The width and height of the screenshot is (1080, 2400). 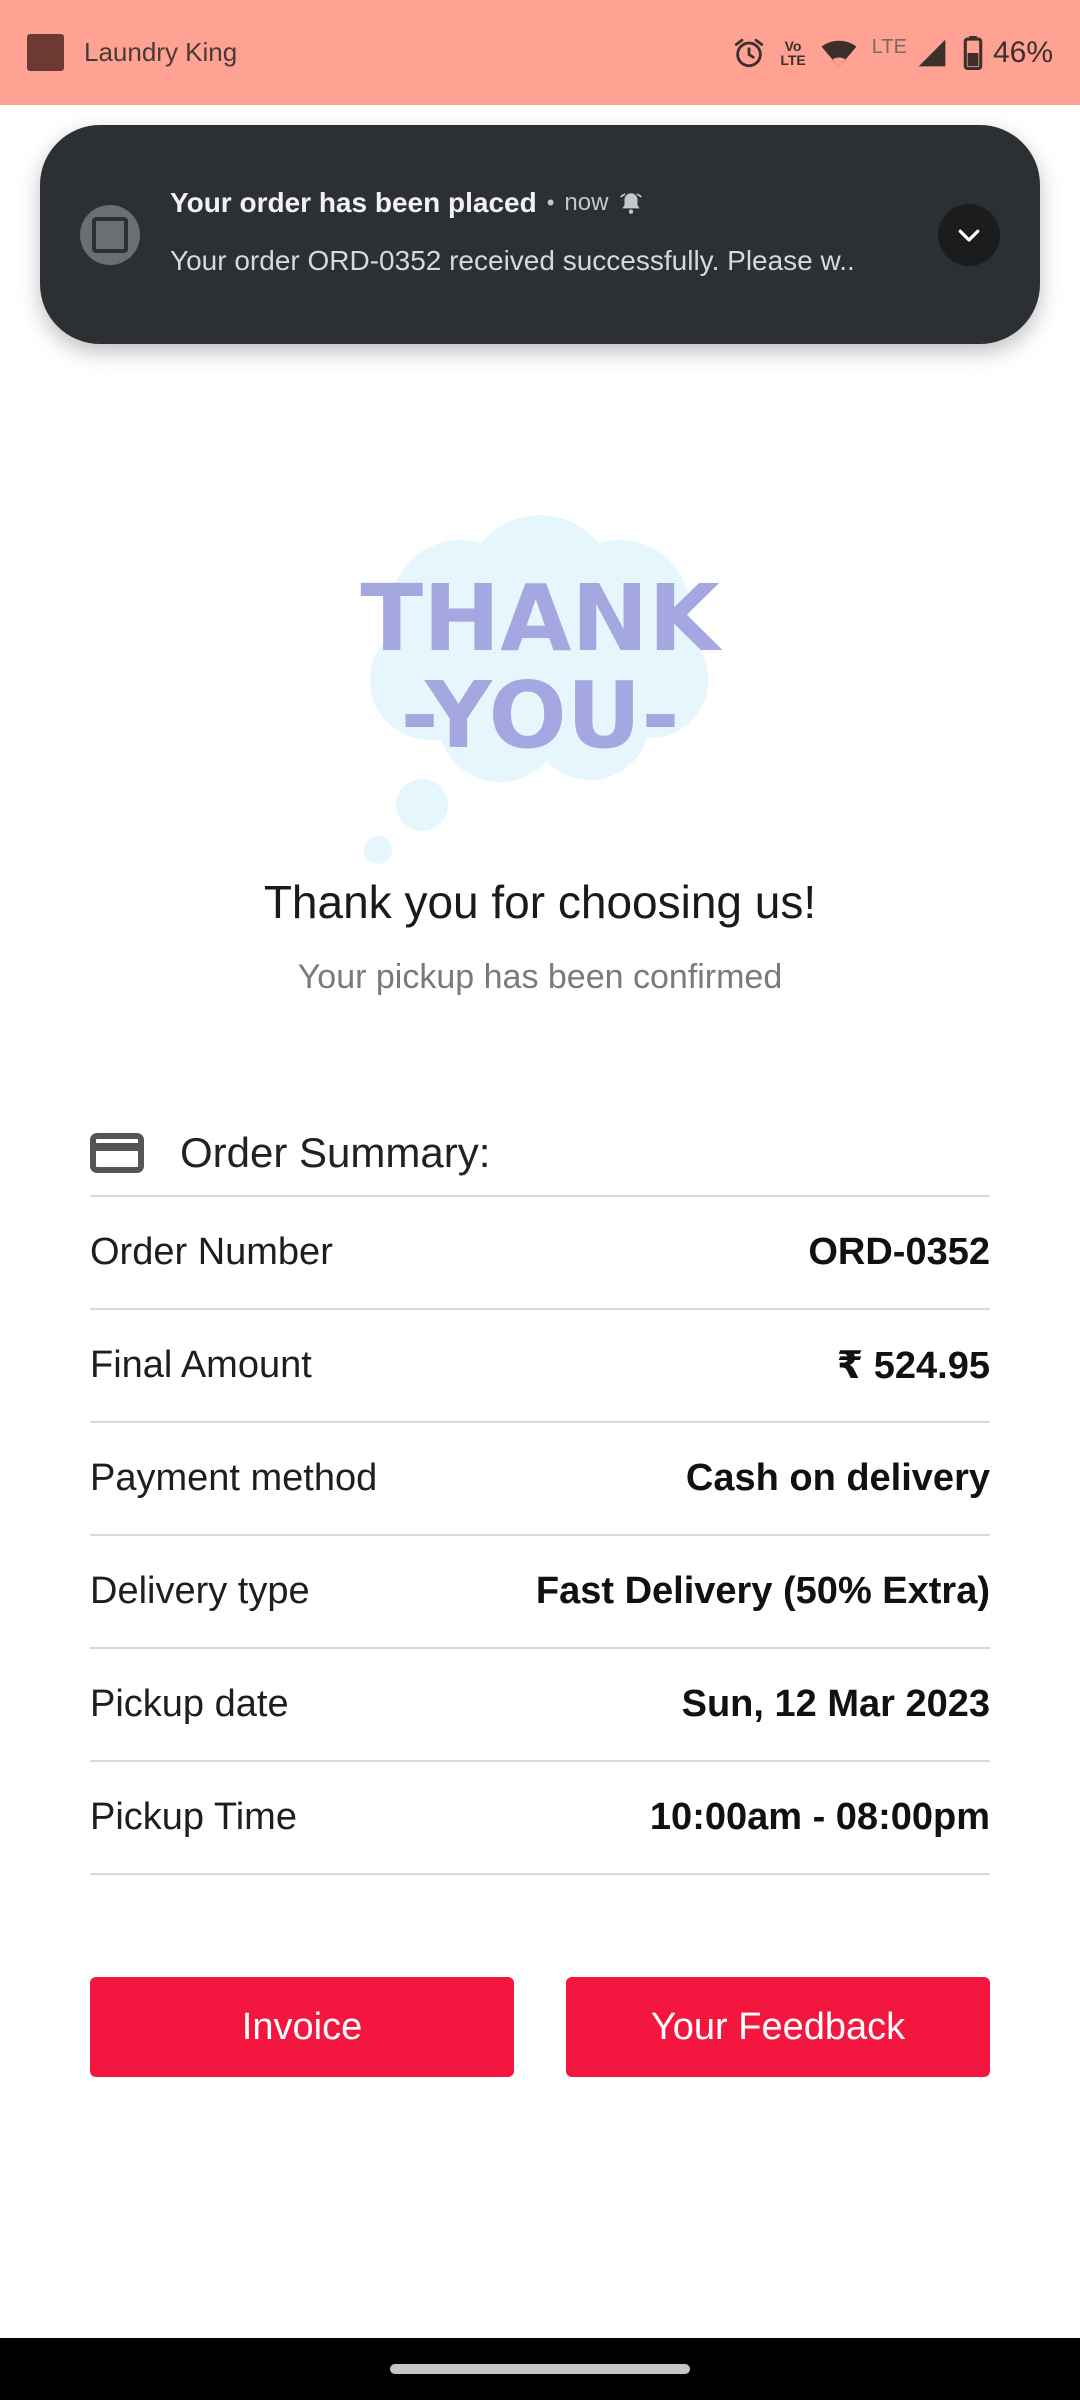 I want to click on app-icon, so click(x=45, y=52).